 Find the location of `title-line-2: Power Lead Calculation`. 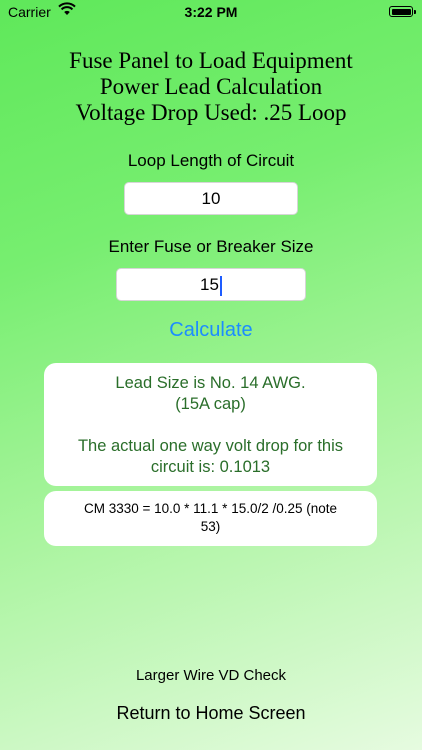

title-line-2: Power Lead Calculation is located at coordinates (211, 86).